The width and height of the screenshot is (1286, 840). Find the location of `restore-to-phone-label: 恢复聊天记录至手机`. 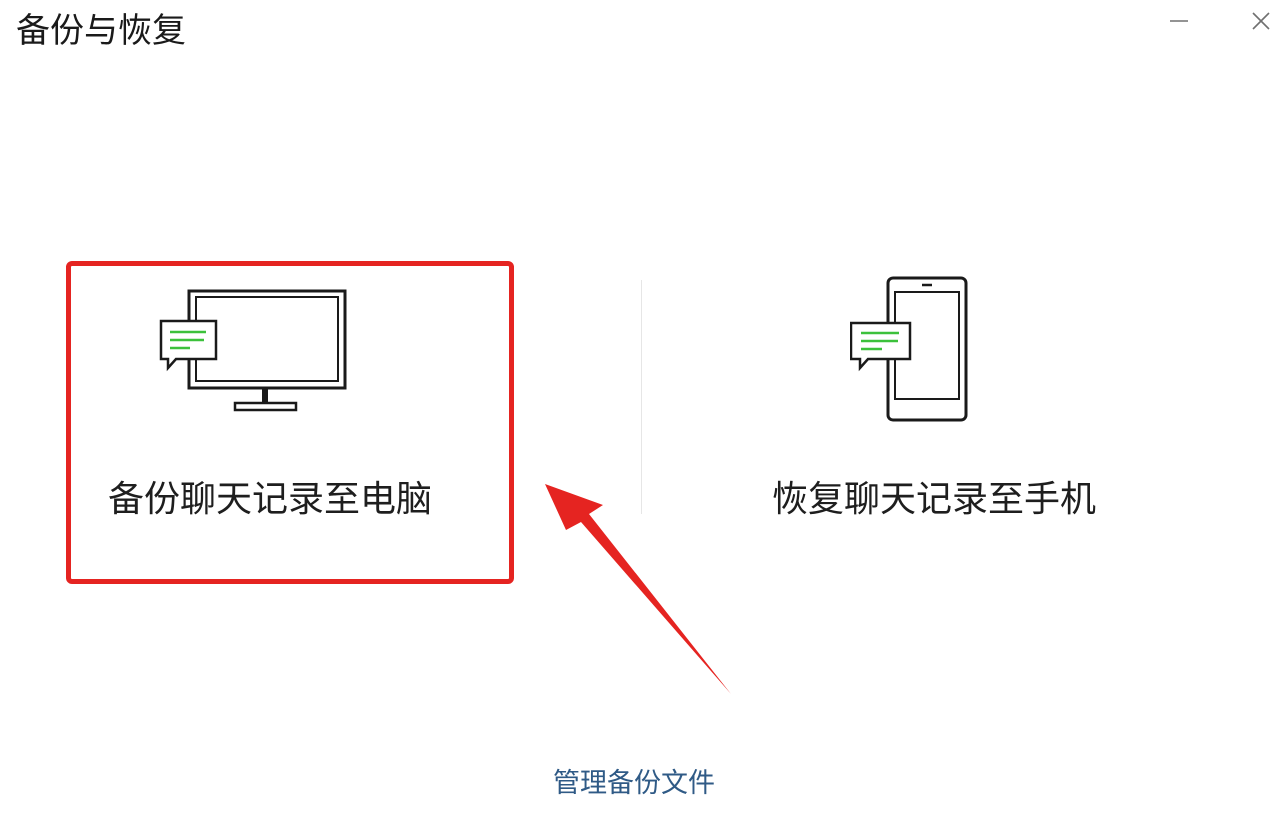

restore-to-phone-label: 恢复聊天记录至手机 is located at coordinates (934, 499).